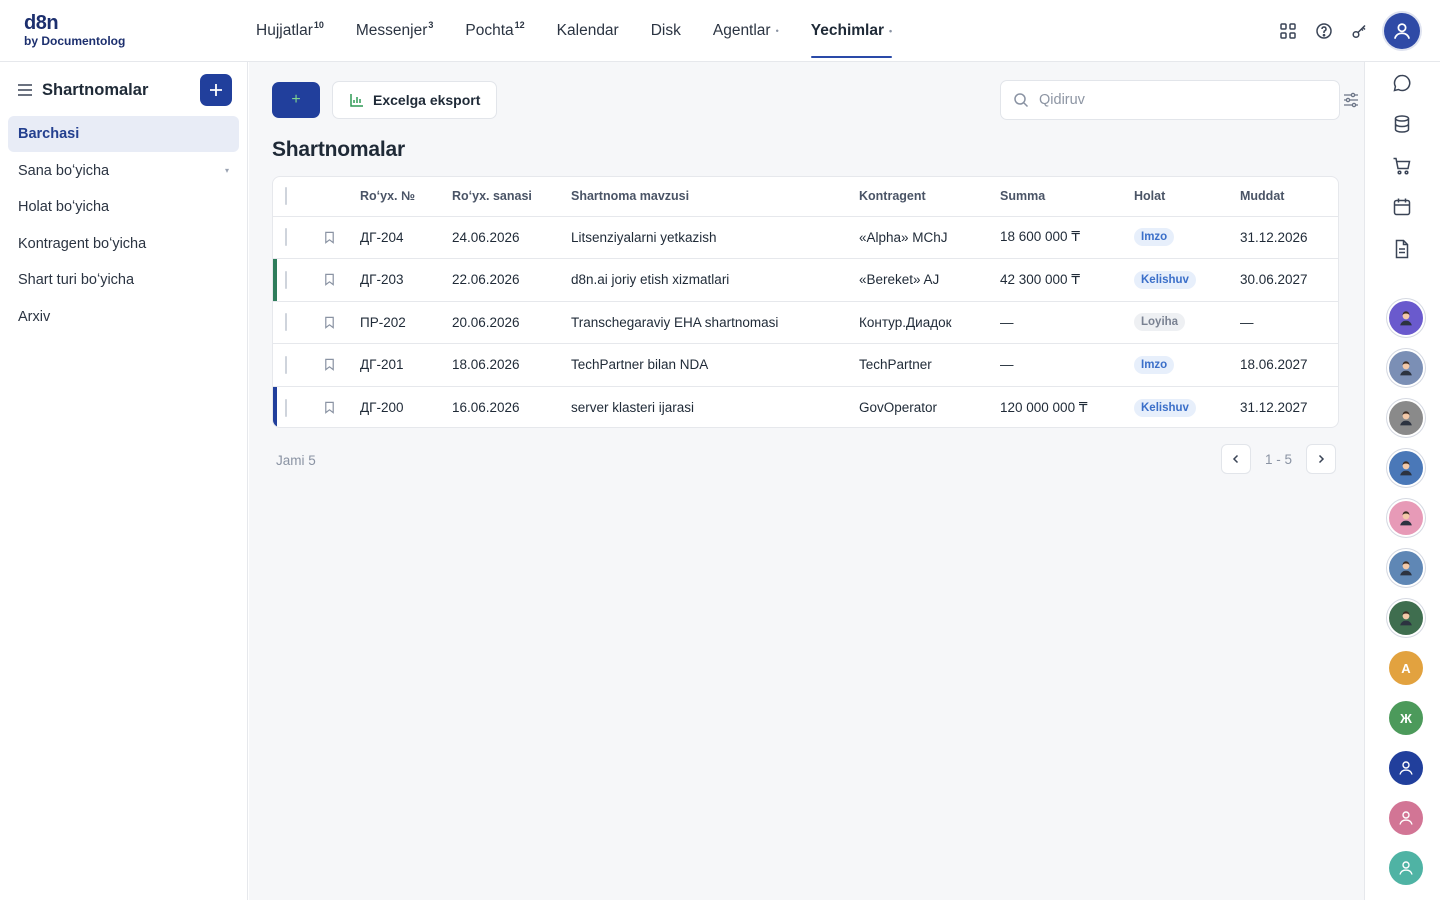  I want to click on export-label: Excelga eksport, so click(427, 100).